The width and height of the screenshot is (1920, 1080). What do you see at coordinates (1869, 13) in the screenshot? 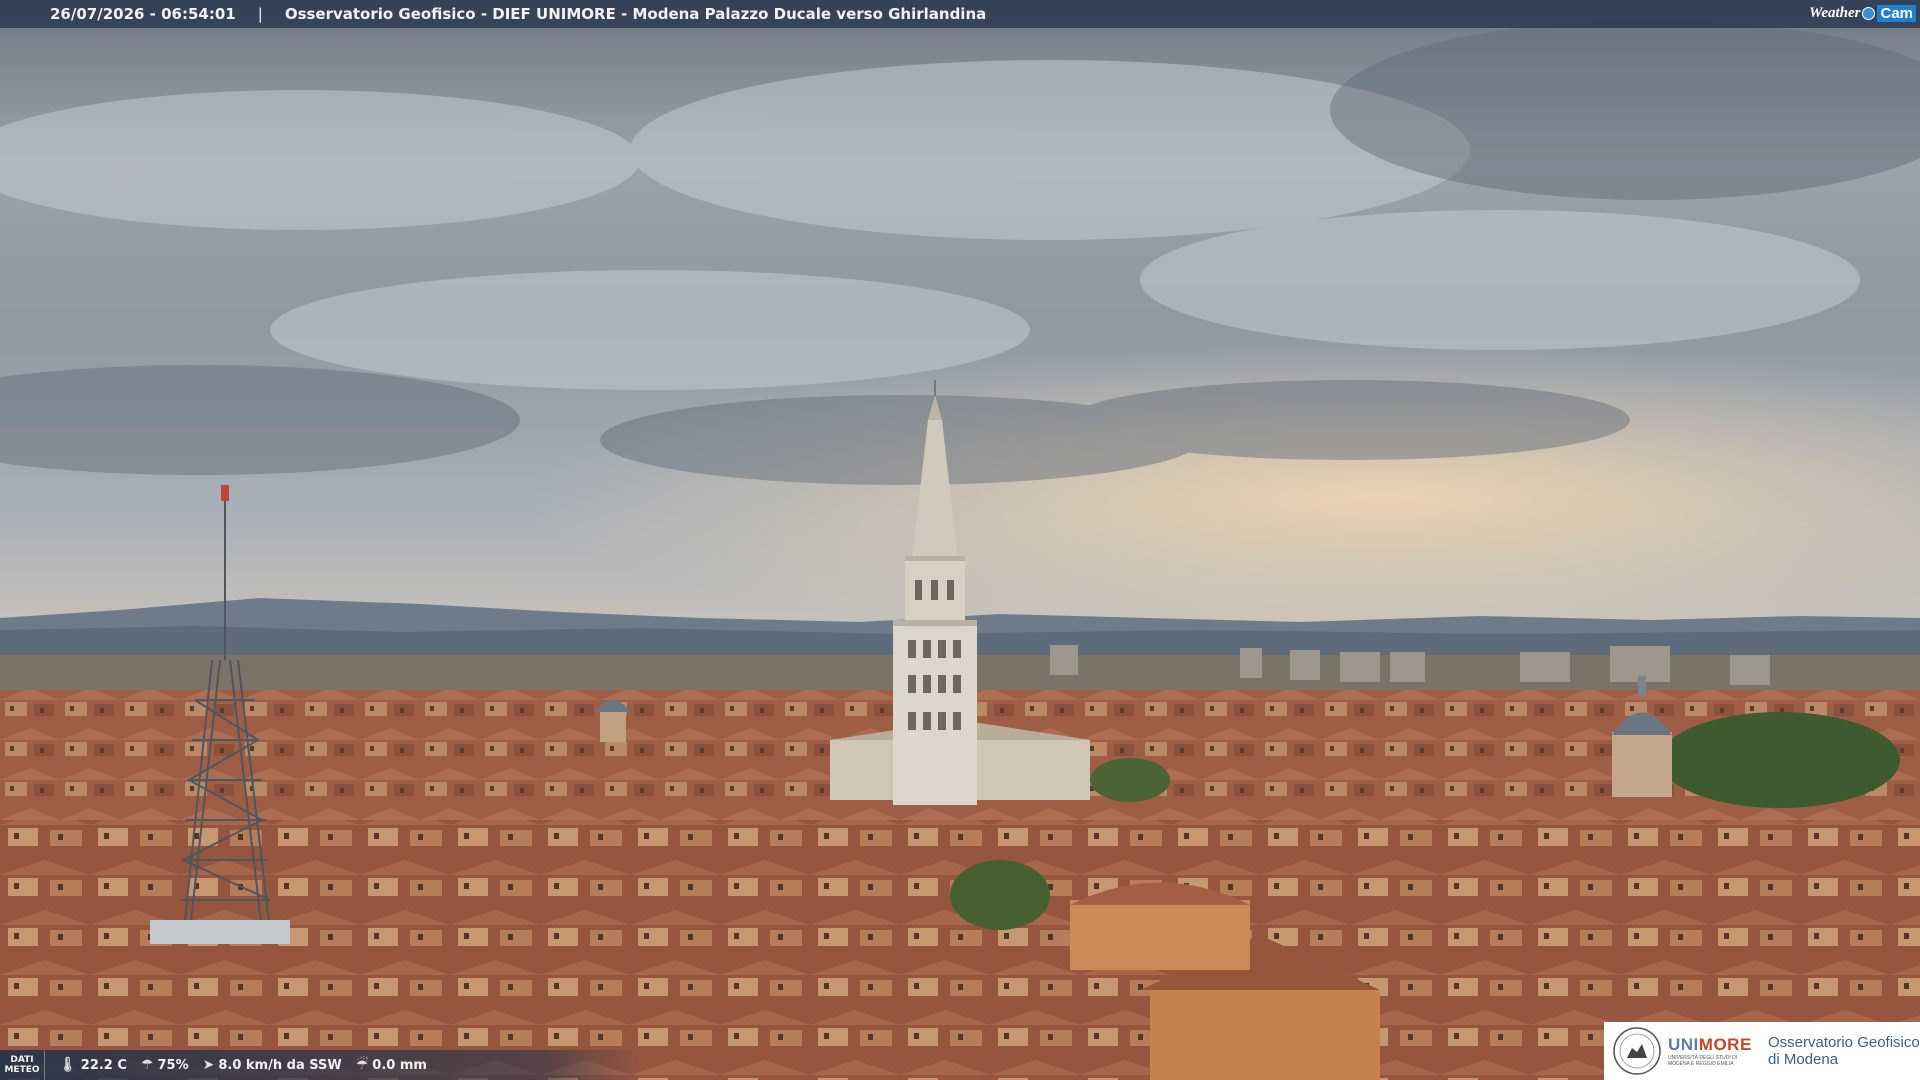
I see `weathercam-dot-icon` at bounding box center [1869, 13].